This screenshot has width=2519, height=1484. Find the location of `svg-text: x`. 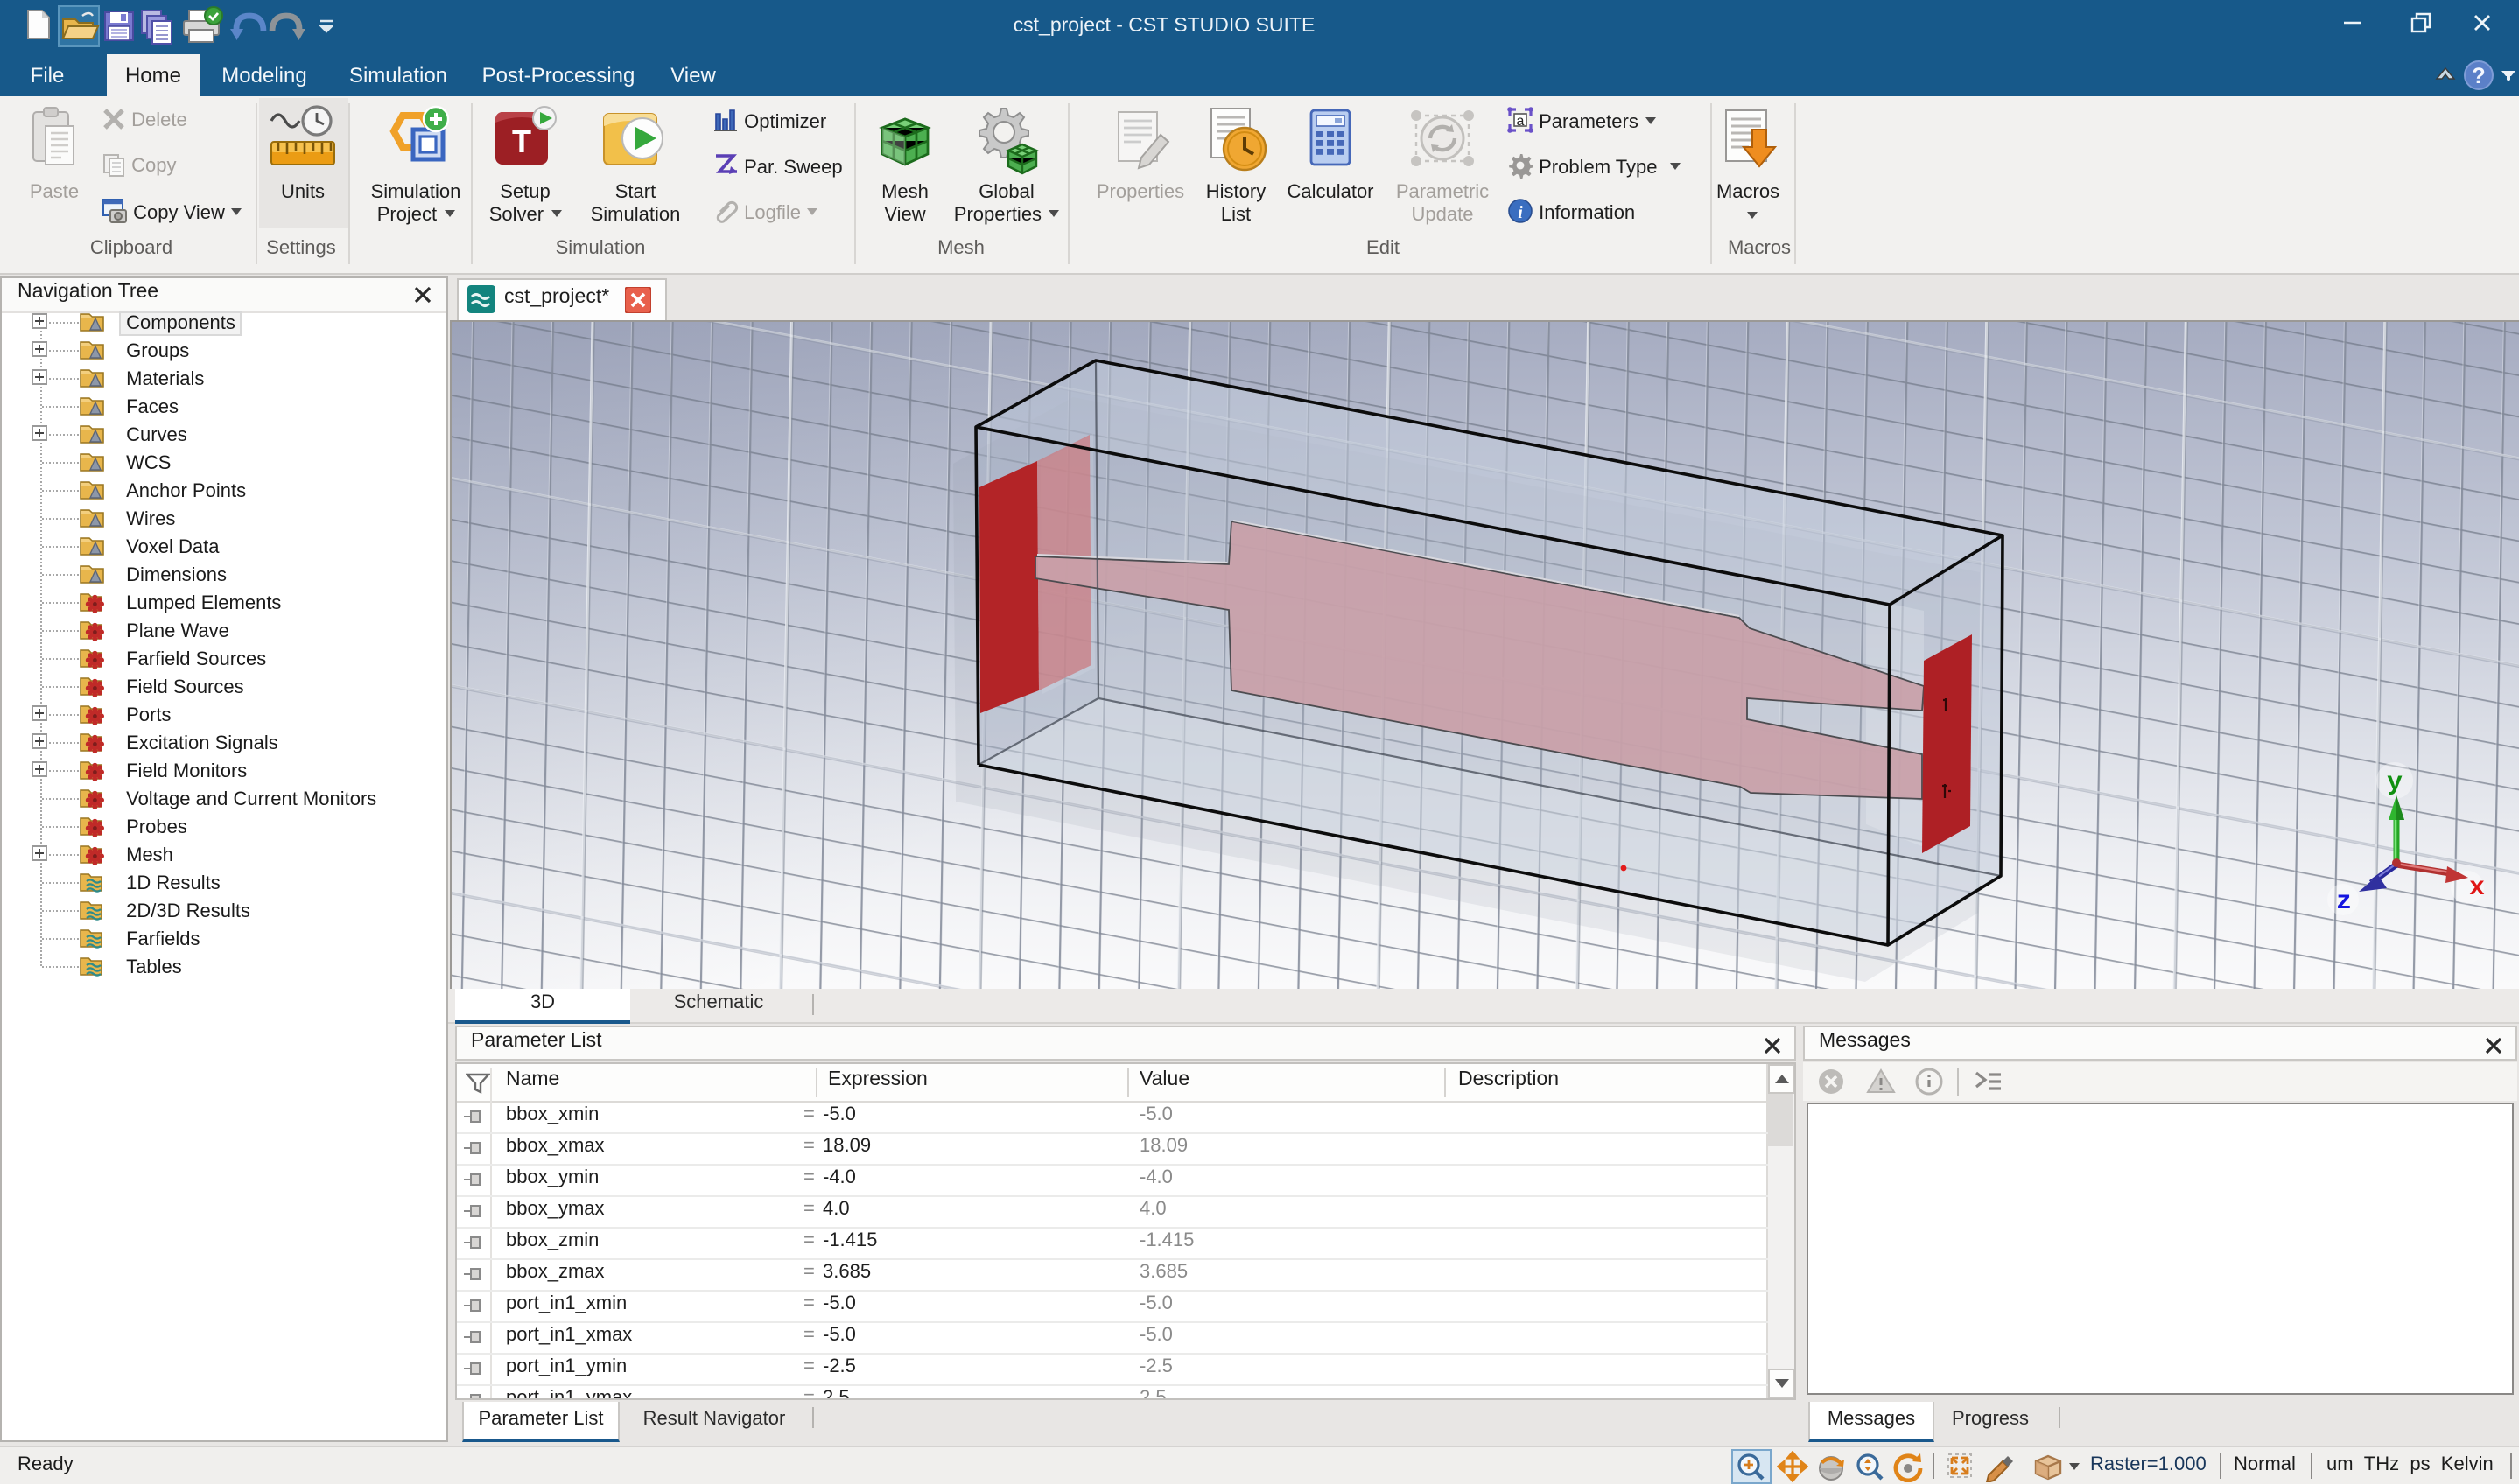

svg-text: x is located at coordinates (2477, 888).